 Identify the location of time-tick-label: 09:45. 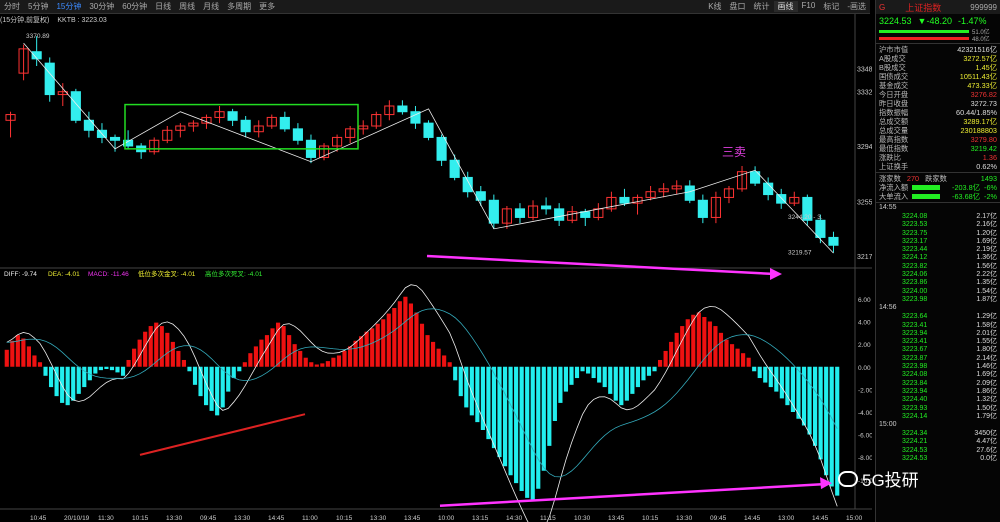
(718, 518).